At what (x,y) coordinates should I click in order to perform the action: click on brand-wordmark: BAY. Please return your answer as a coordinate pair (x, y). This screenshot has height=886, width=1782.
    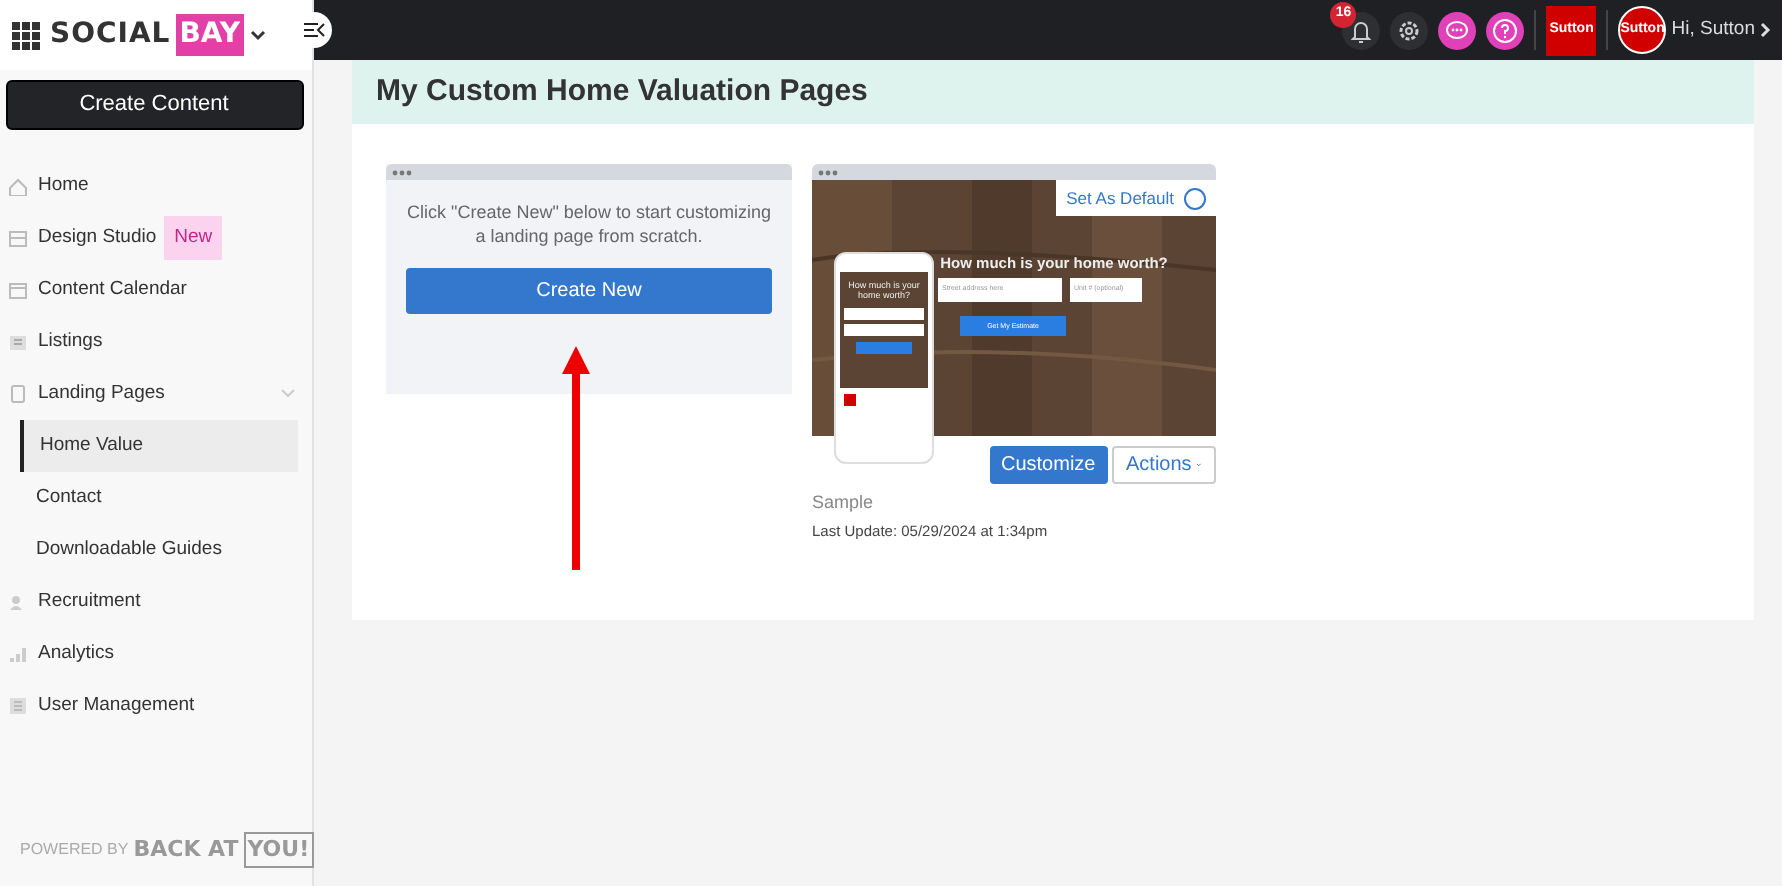
    Looking at the image, I should click on (210, 35).